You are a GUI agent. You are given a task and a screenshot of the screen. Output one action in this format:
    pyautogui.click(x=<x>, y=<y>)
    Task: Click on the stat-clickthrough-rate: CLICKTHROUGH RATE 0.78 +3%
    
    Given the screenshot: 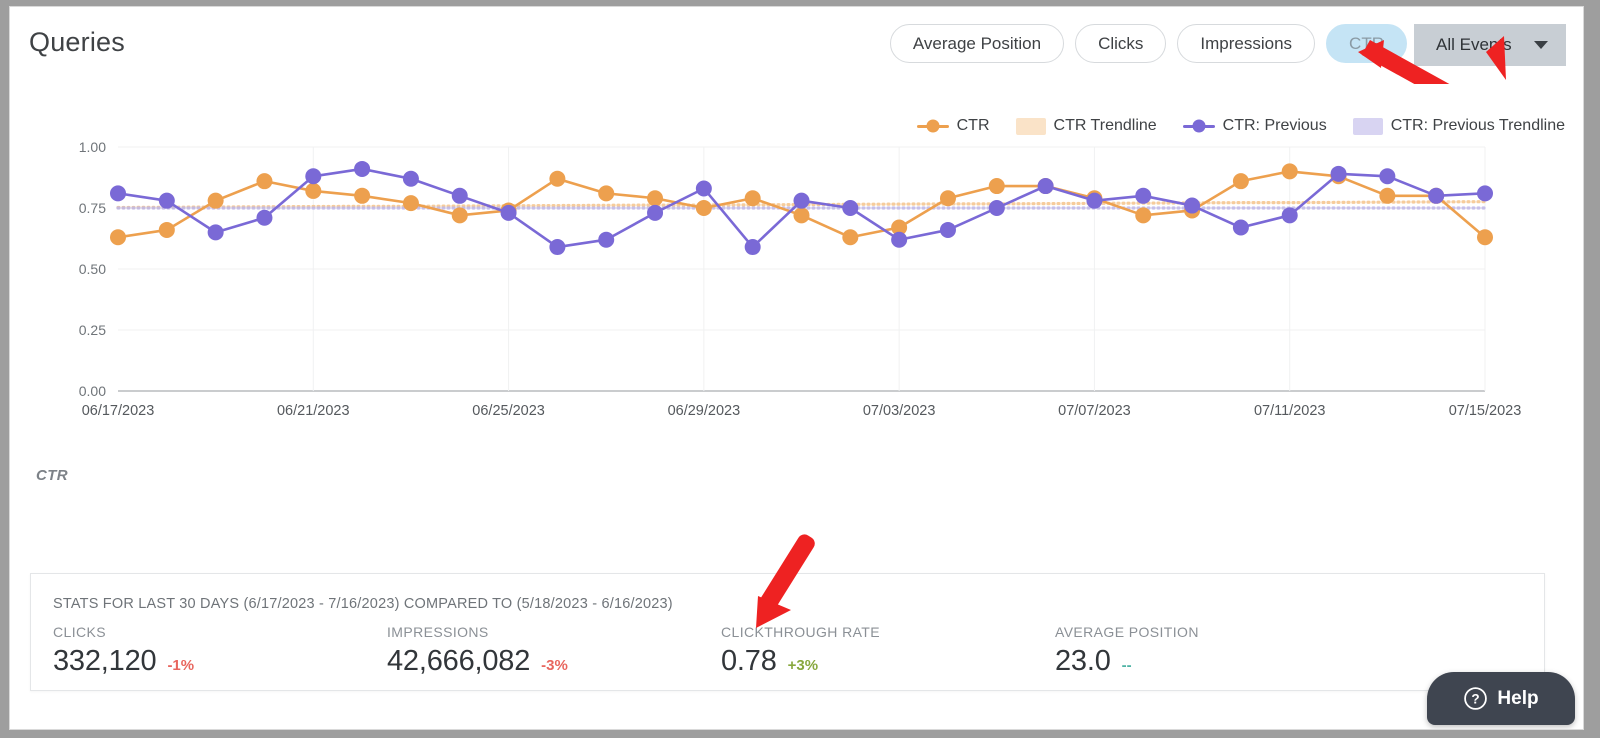 What is the action you would take?
    pyautogui.click(x=888, y=651)
    